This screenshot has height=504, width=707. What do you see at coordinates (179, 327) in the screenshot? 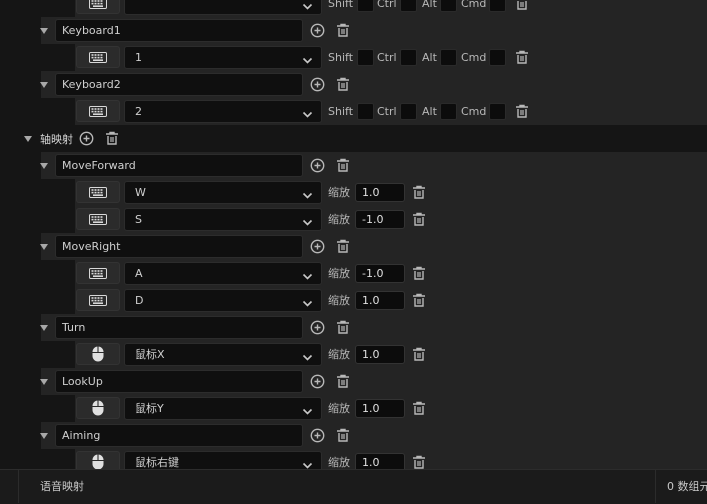
I see `mapping-name-field: Turn` at bounding box center [179, 327].